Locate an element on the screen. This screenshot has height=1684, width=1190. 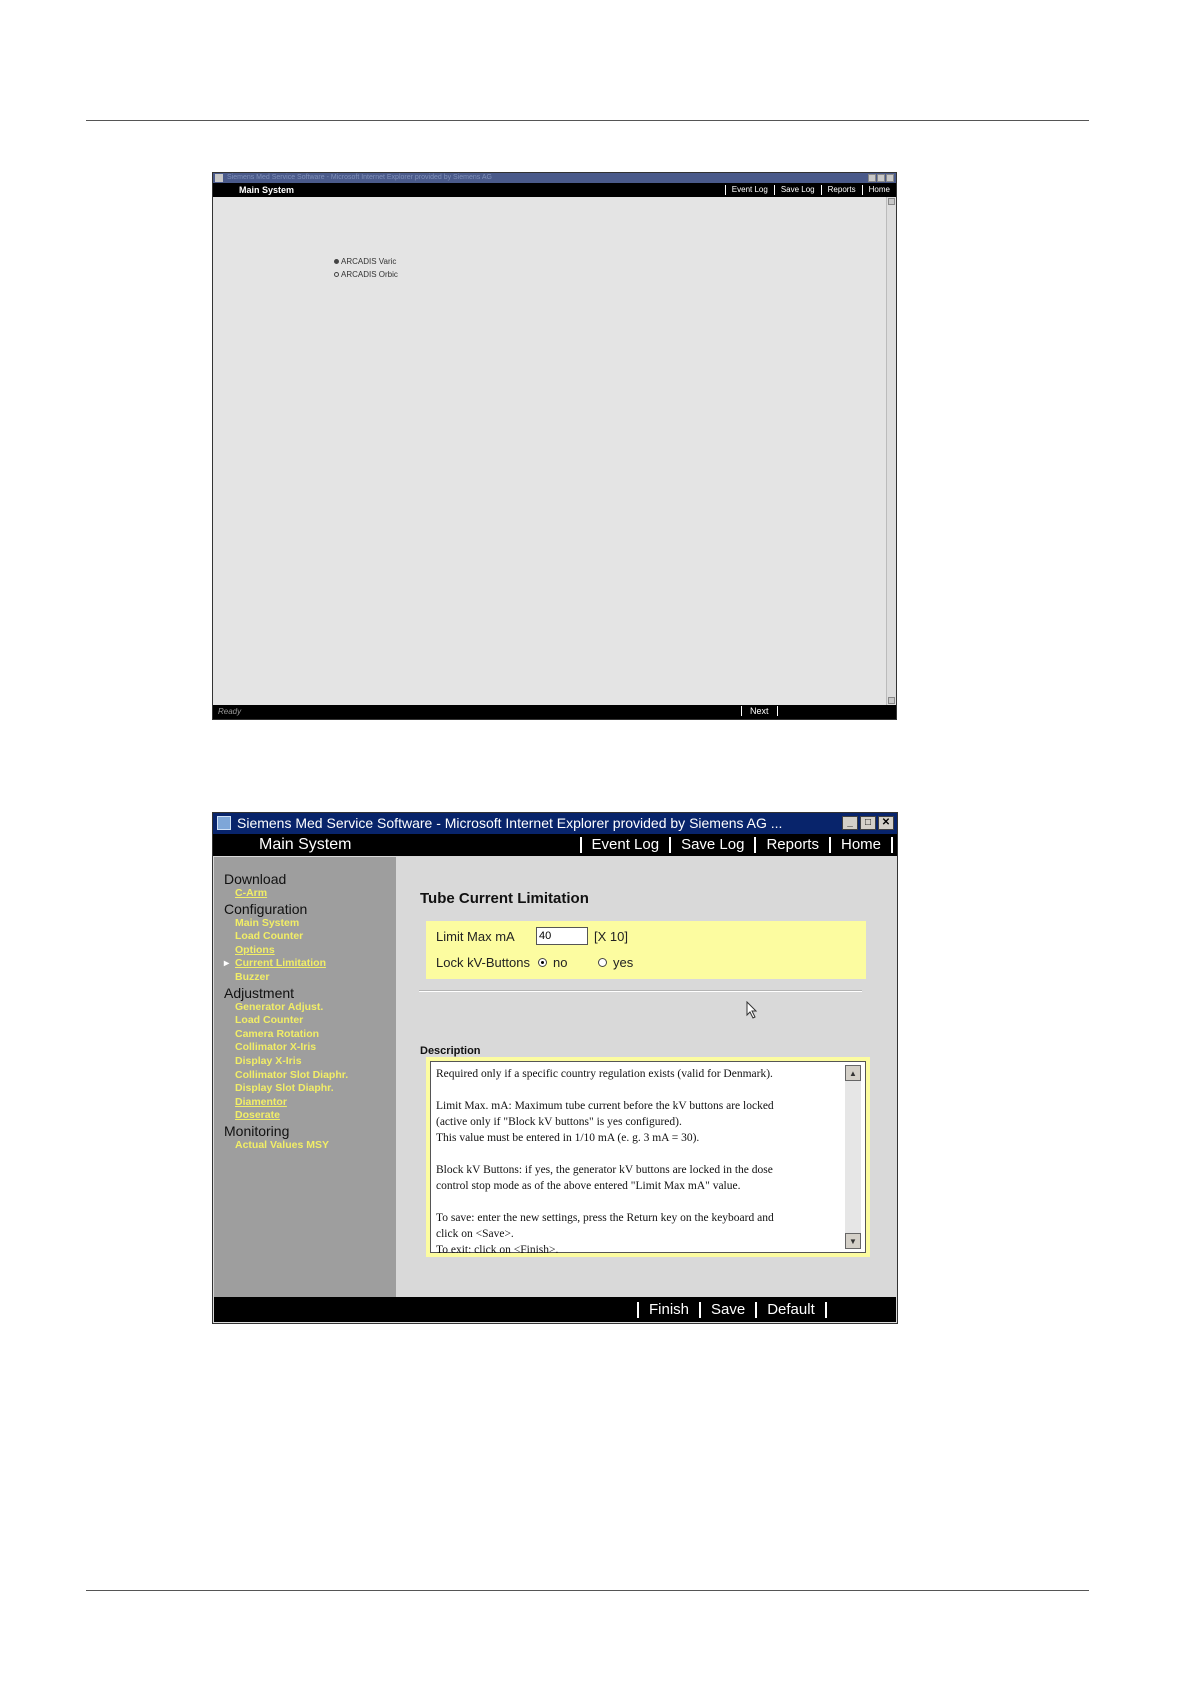
sidebar-item-actual-values-msy: Actual Values MSY is located at coordinates (310, 1146).